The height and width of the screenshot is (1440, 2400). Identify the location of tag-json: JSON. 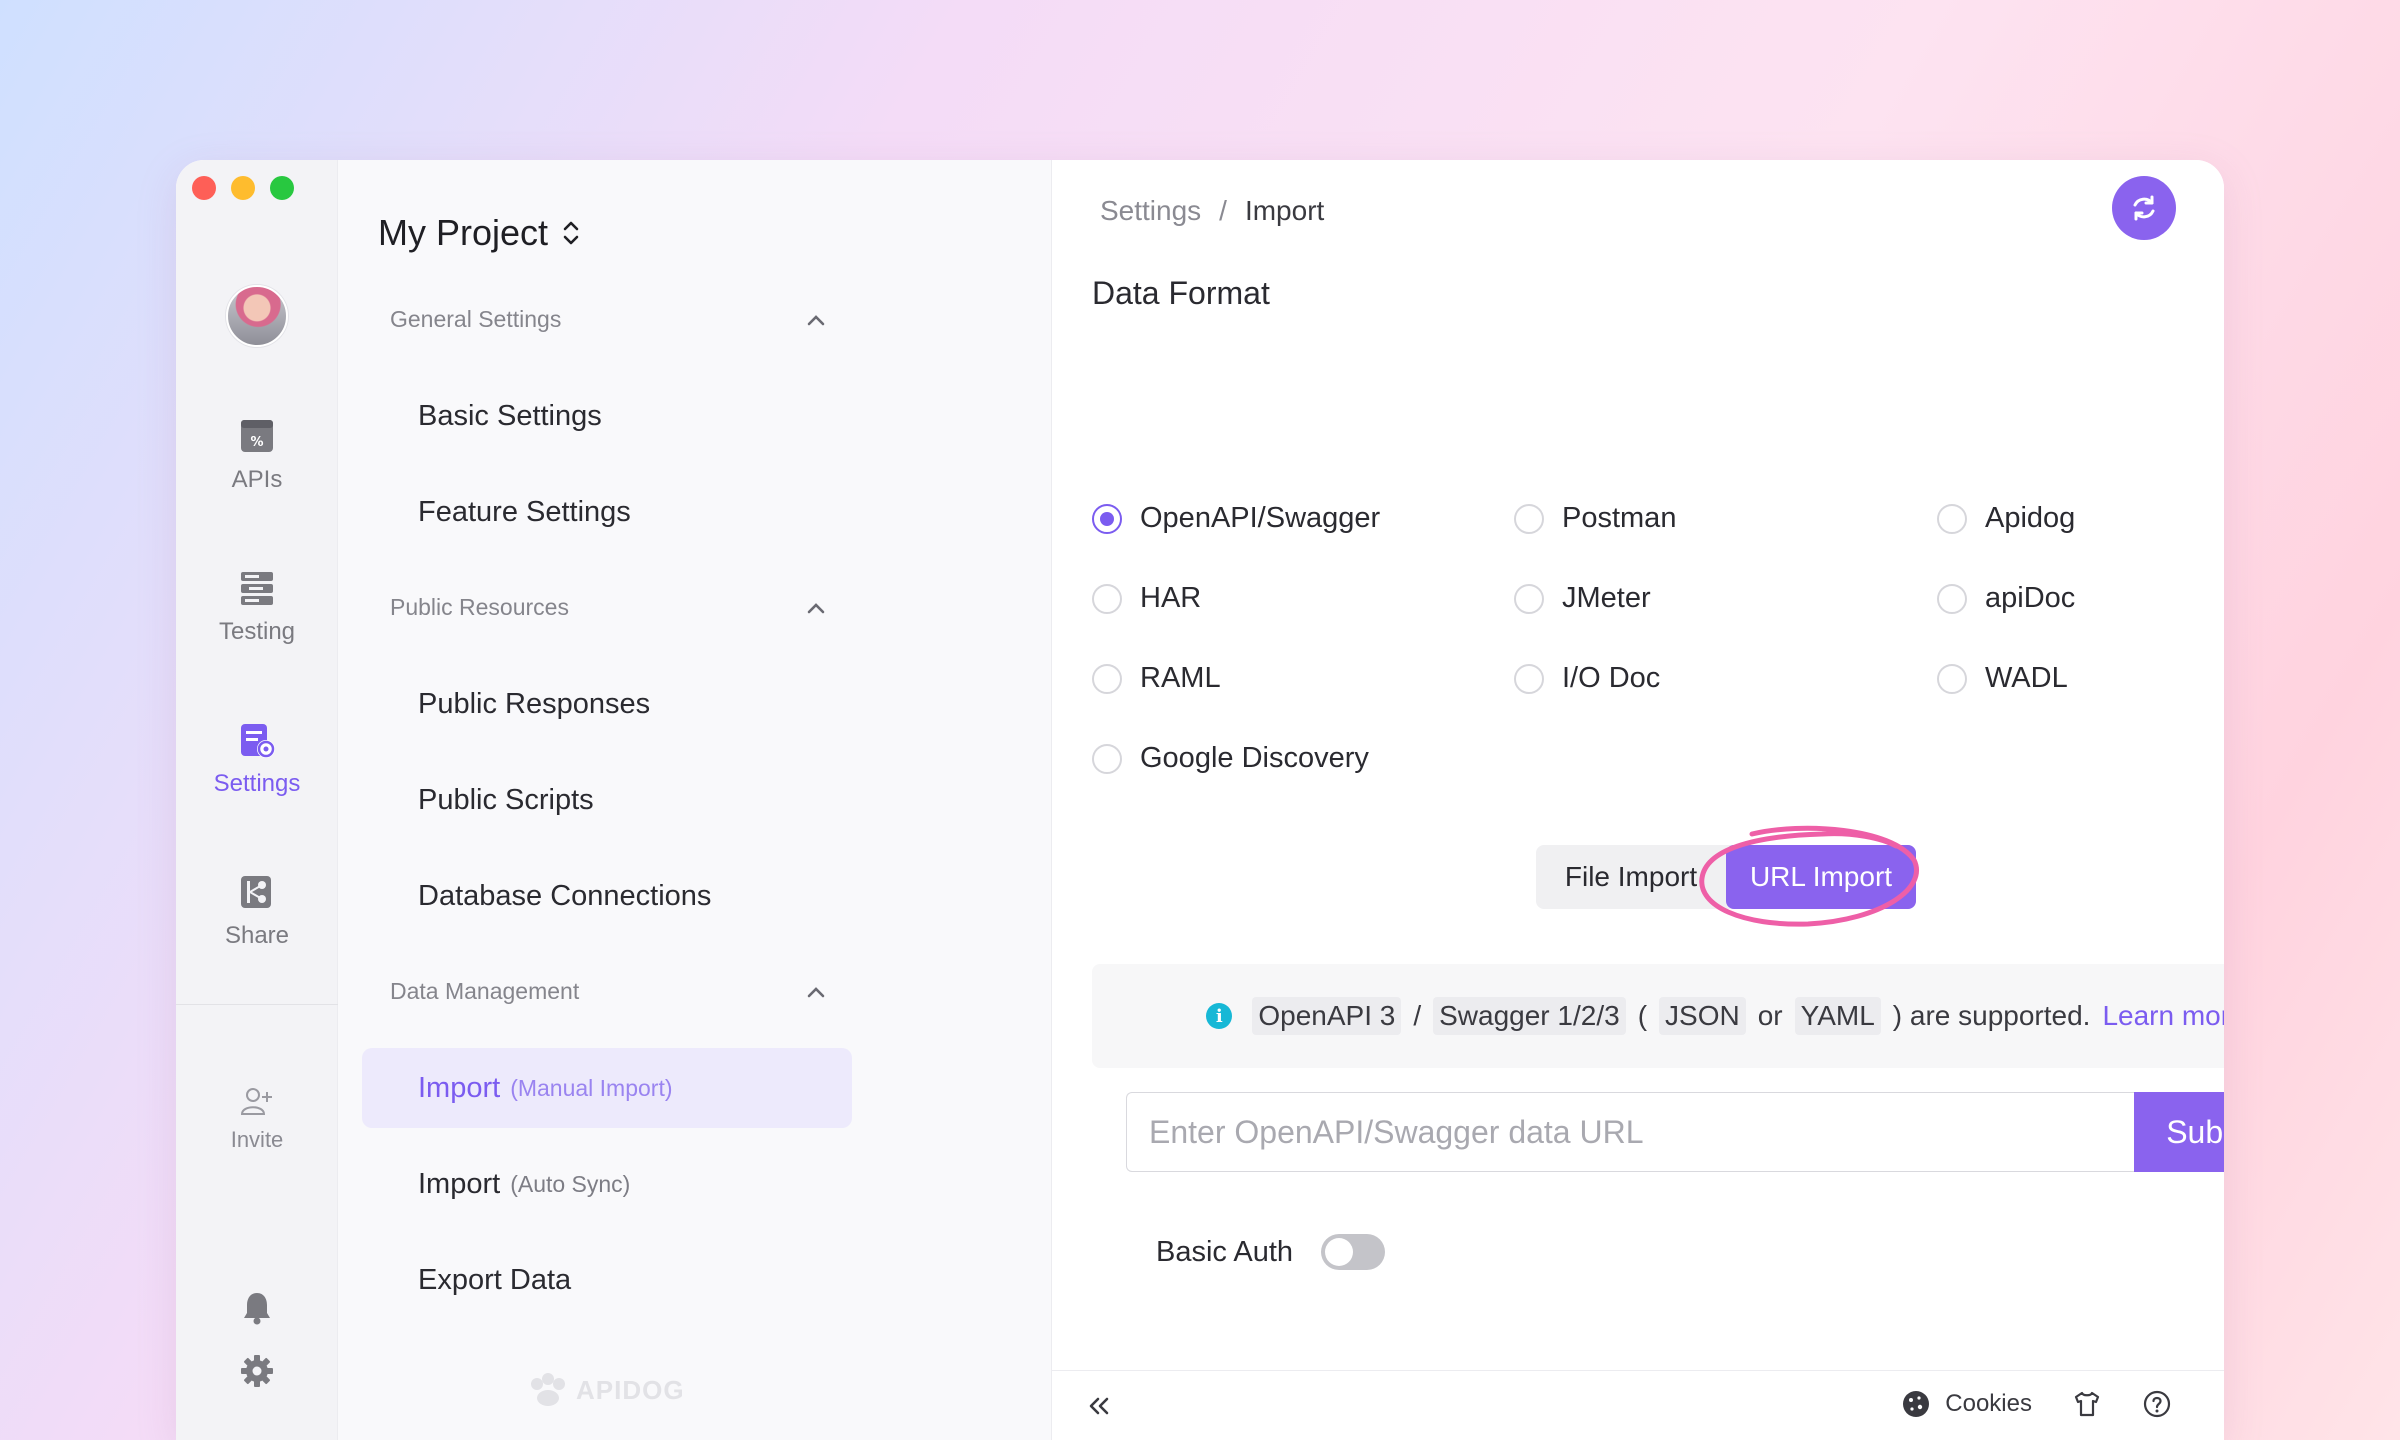
(1702, 1016).